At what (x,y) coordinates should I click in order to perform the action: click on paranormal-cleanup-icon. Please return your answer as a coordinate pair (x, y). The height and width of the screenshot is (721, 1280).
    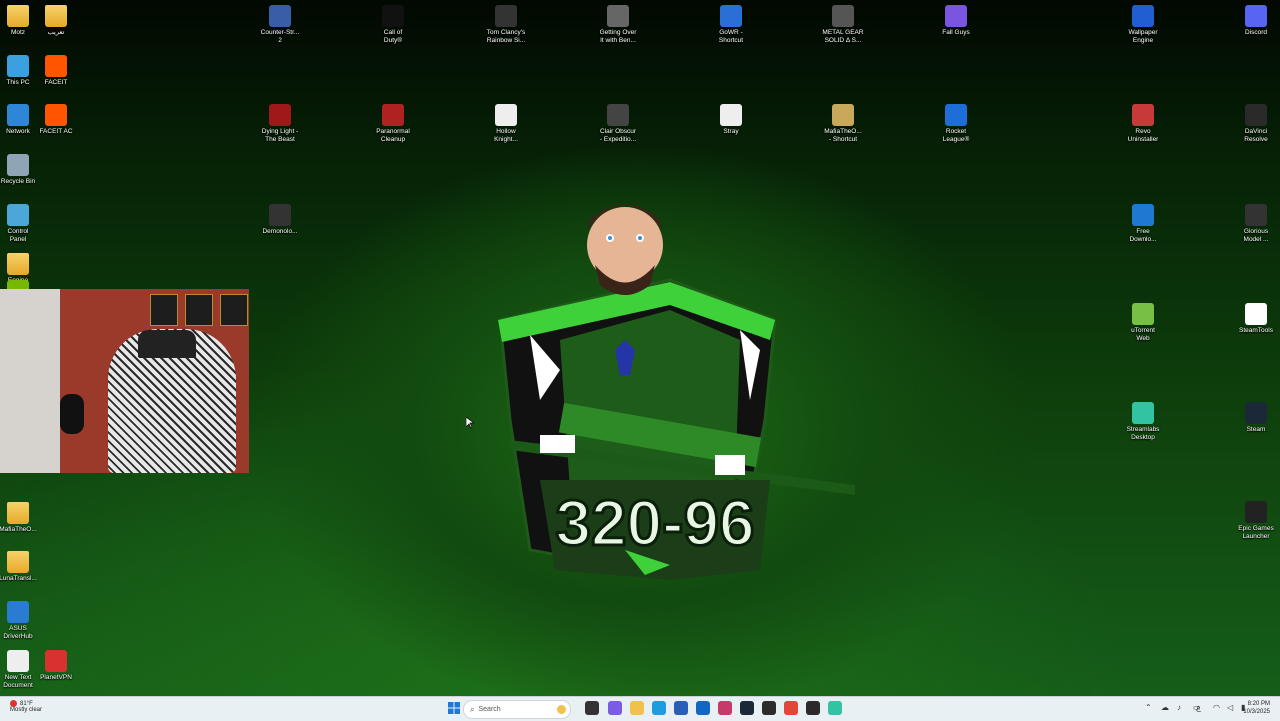
    Looking at the image, I should click on (393, 115).